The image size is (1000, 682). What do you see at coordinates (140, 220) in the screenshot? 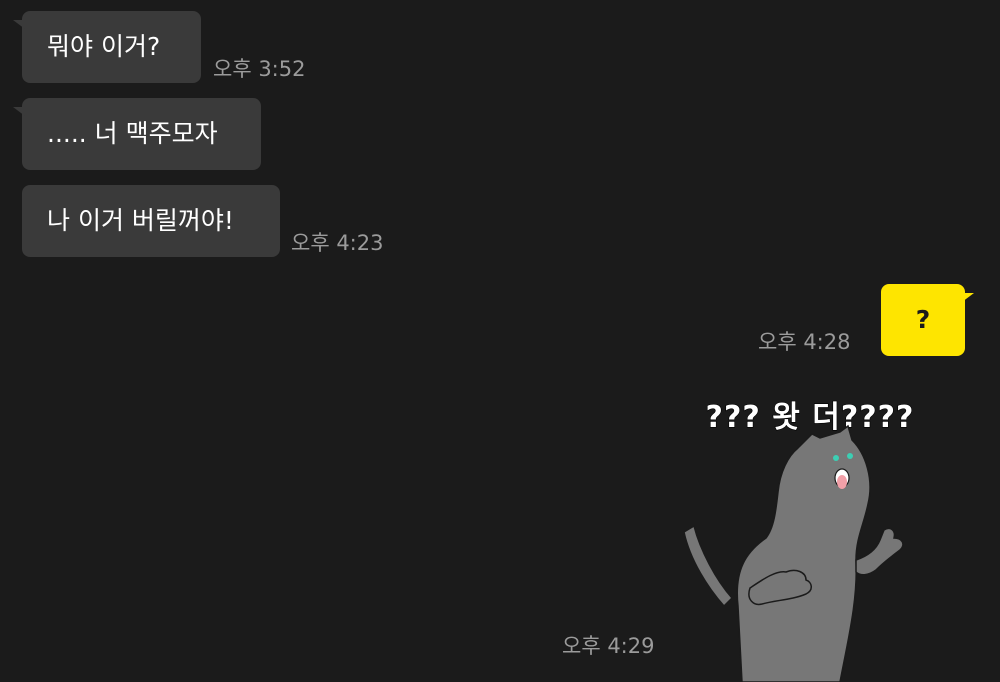
I see `message-text: 나 이거 버릴꺼야!` at bounding box center [140, 220].